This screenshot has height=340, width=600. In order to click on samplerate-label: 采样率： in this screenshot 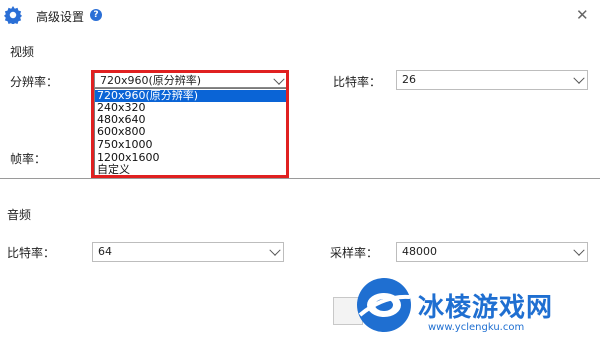, I will do `click(354, 253)`.